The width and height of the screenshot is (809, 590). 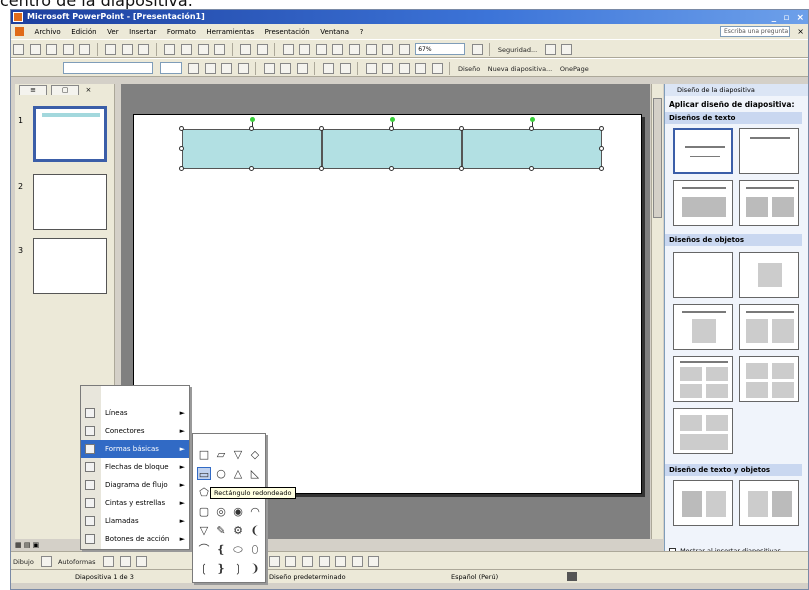 I want to click on align-left-icon, so click(x=269, y=68).